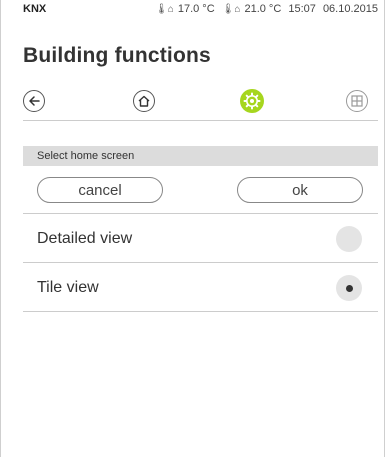  Describe the element at coordinates (85, 238) in the screenshot. I see `option-label: Detailed view` at that location.